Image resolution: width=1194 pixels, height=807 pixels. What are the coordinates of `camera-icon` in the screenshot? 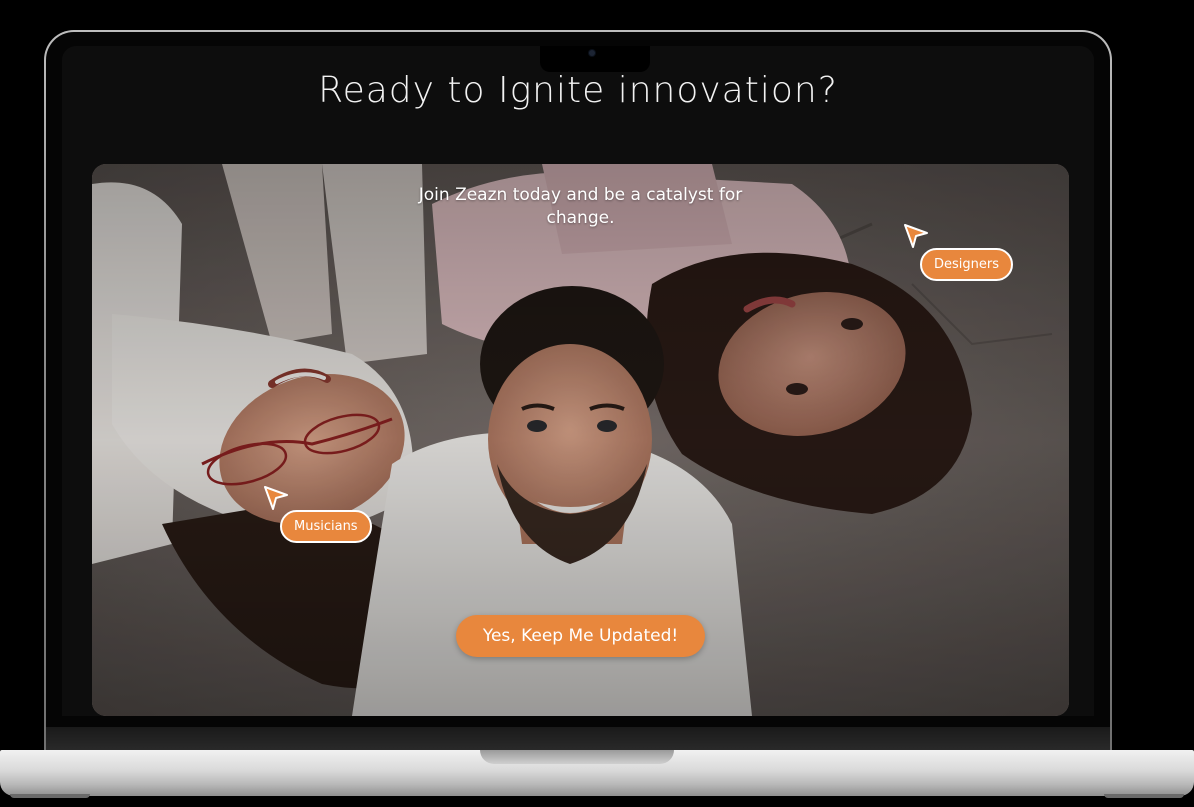 It's located at (592, 53).